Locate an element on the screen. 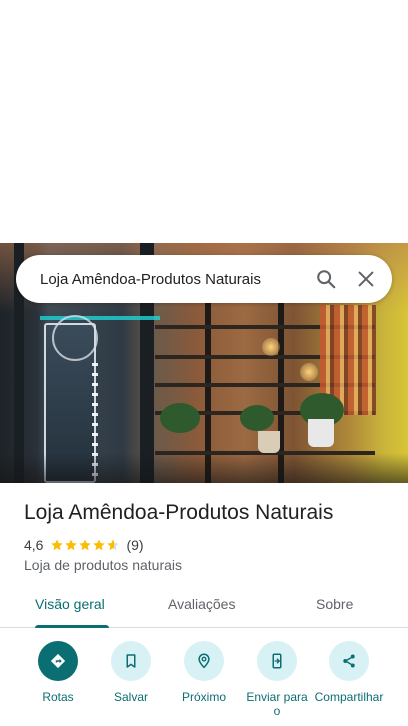  nearby-icon is located at coordinates (204, 661).